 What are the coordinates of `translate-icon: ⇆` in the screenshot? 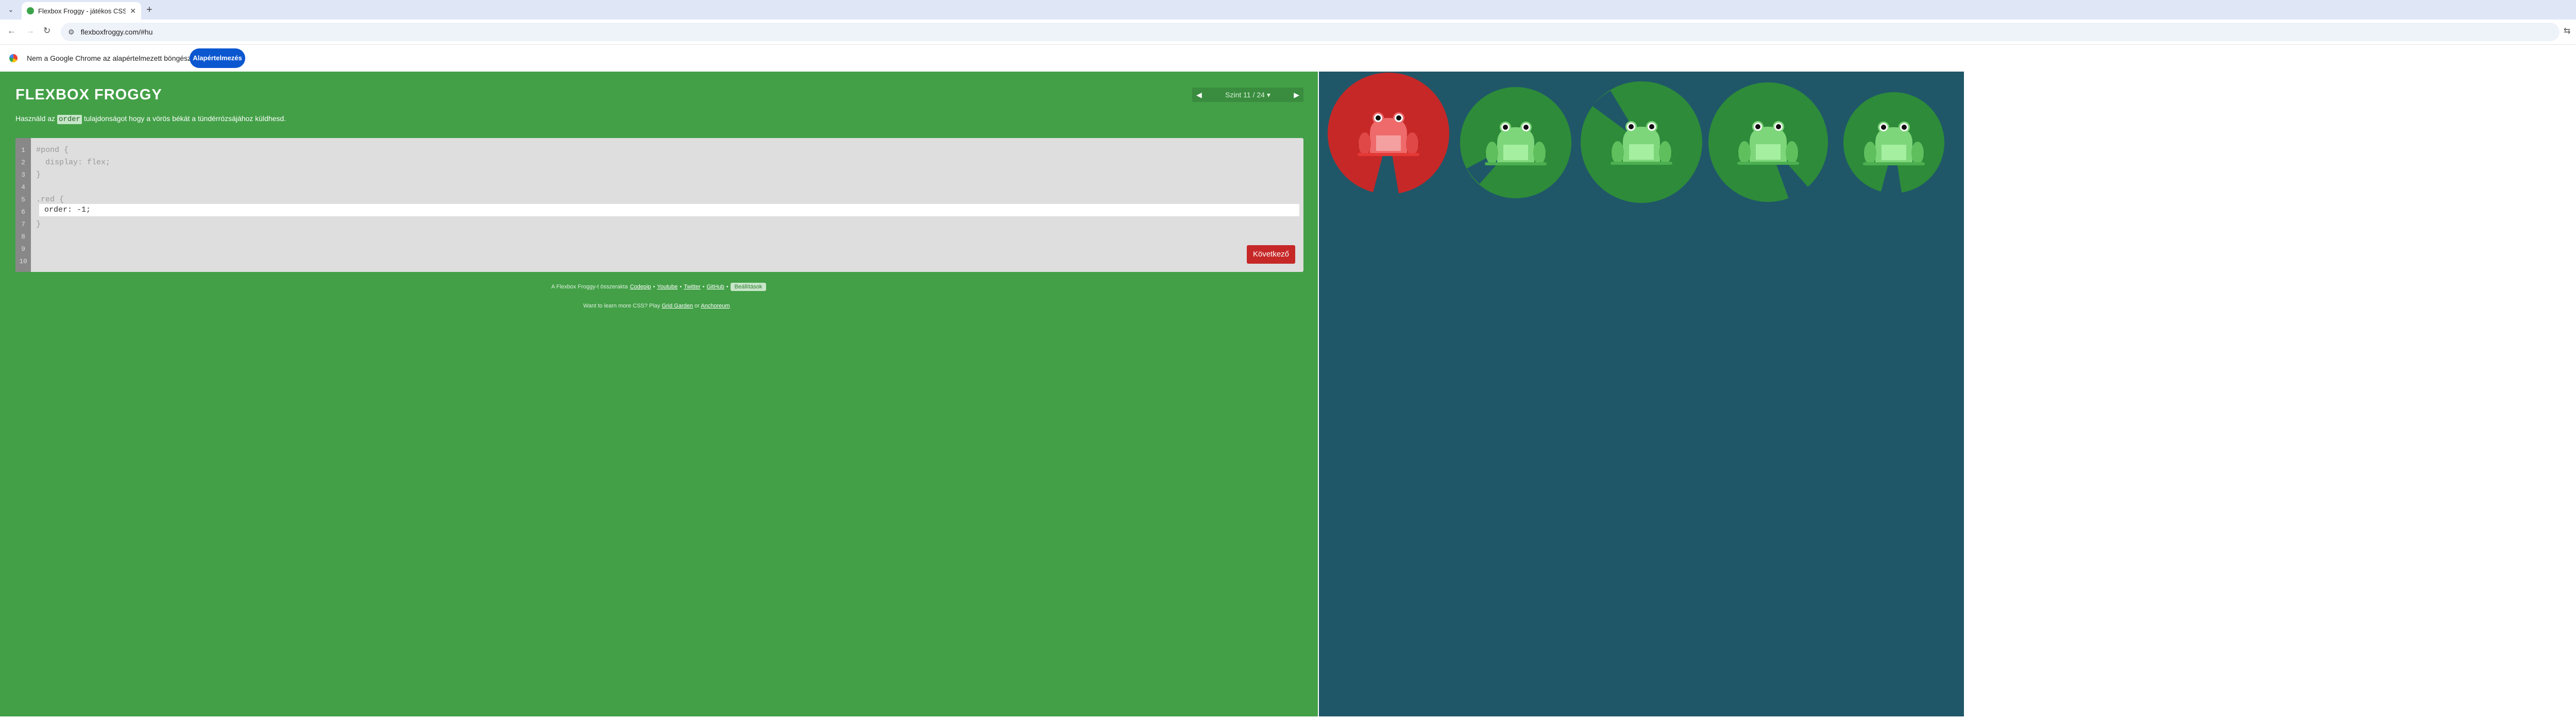 It's located at (2567, 31).